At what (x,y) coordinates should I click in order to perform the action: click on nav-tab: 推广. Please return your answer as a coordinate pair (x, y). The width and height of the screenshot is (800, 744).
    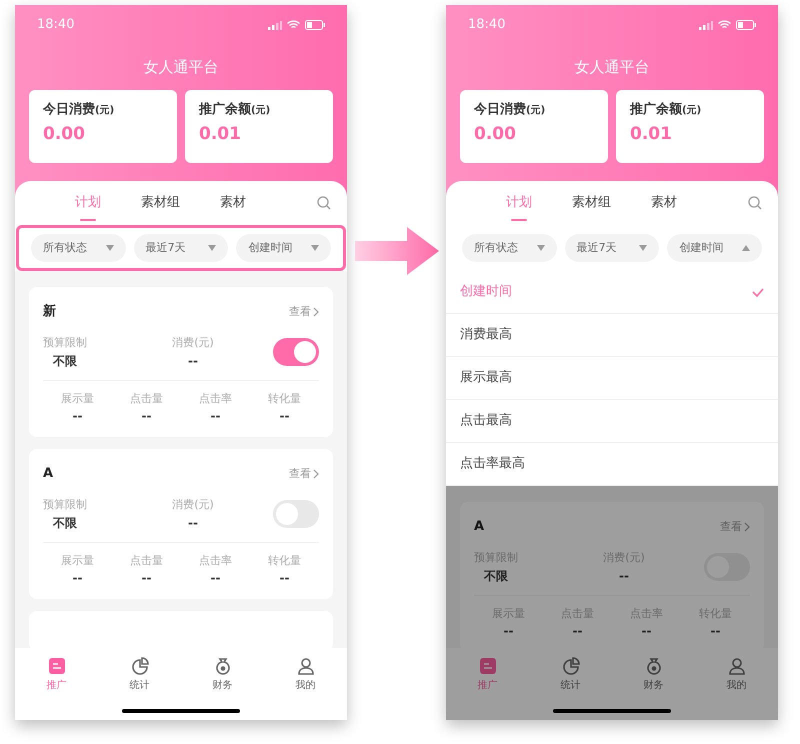
    Looking at the image, I should click on (56, 674).